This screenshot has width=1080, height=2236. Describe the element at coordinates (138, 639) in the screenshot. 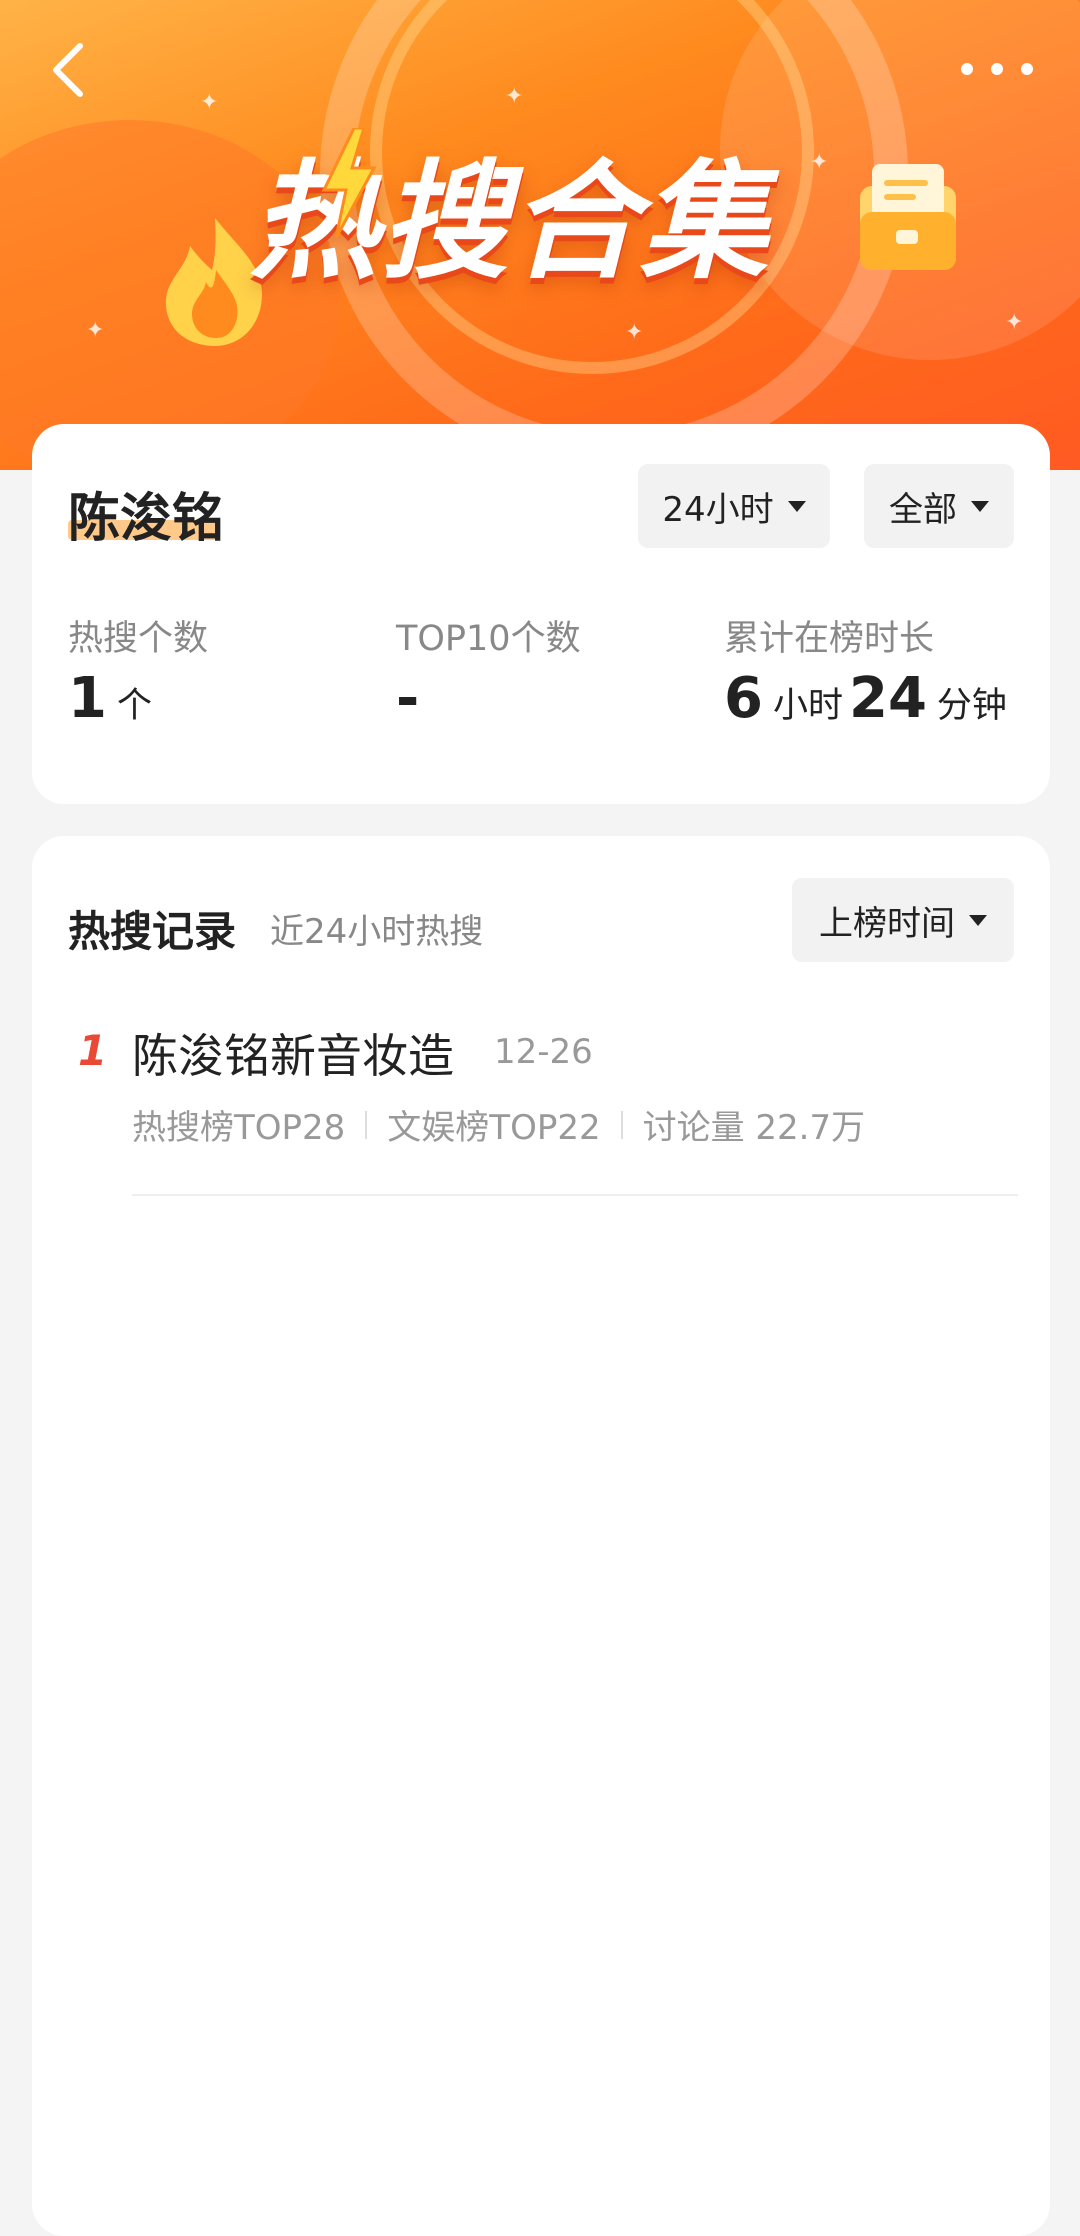

I see `stat-label-count: 热搜个数` at that location.